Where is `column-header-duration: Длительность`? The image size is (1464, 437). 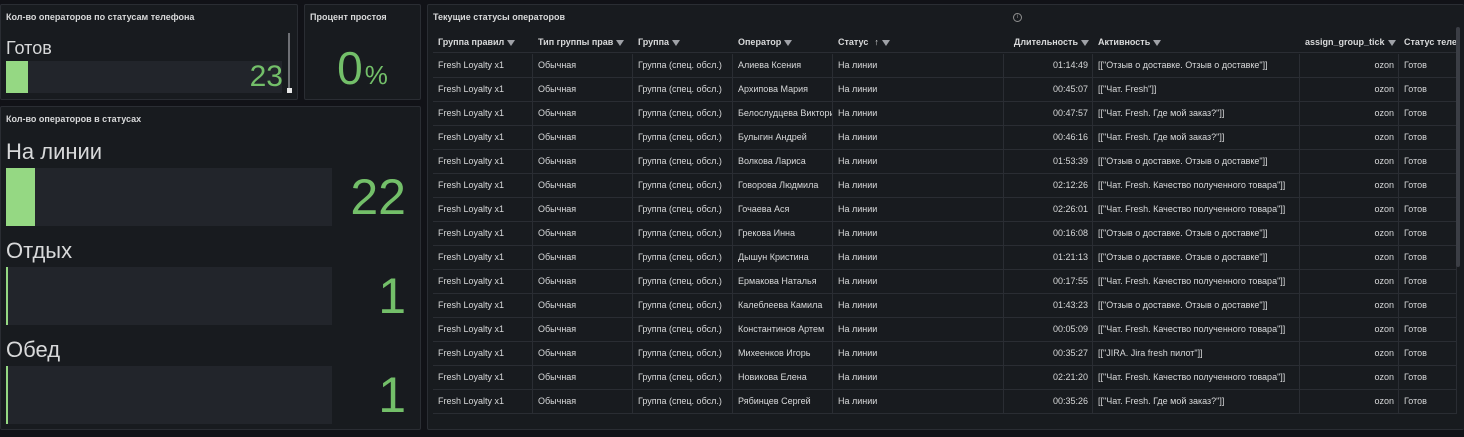
column-header-duration: Длительность is located at coordinates (1048, 42).